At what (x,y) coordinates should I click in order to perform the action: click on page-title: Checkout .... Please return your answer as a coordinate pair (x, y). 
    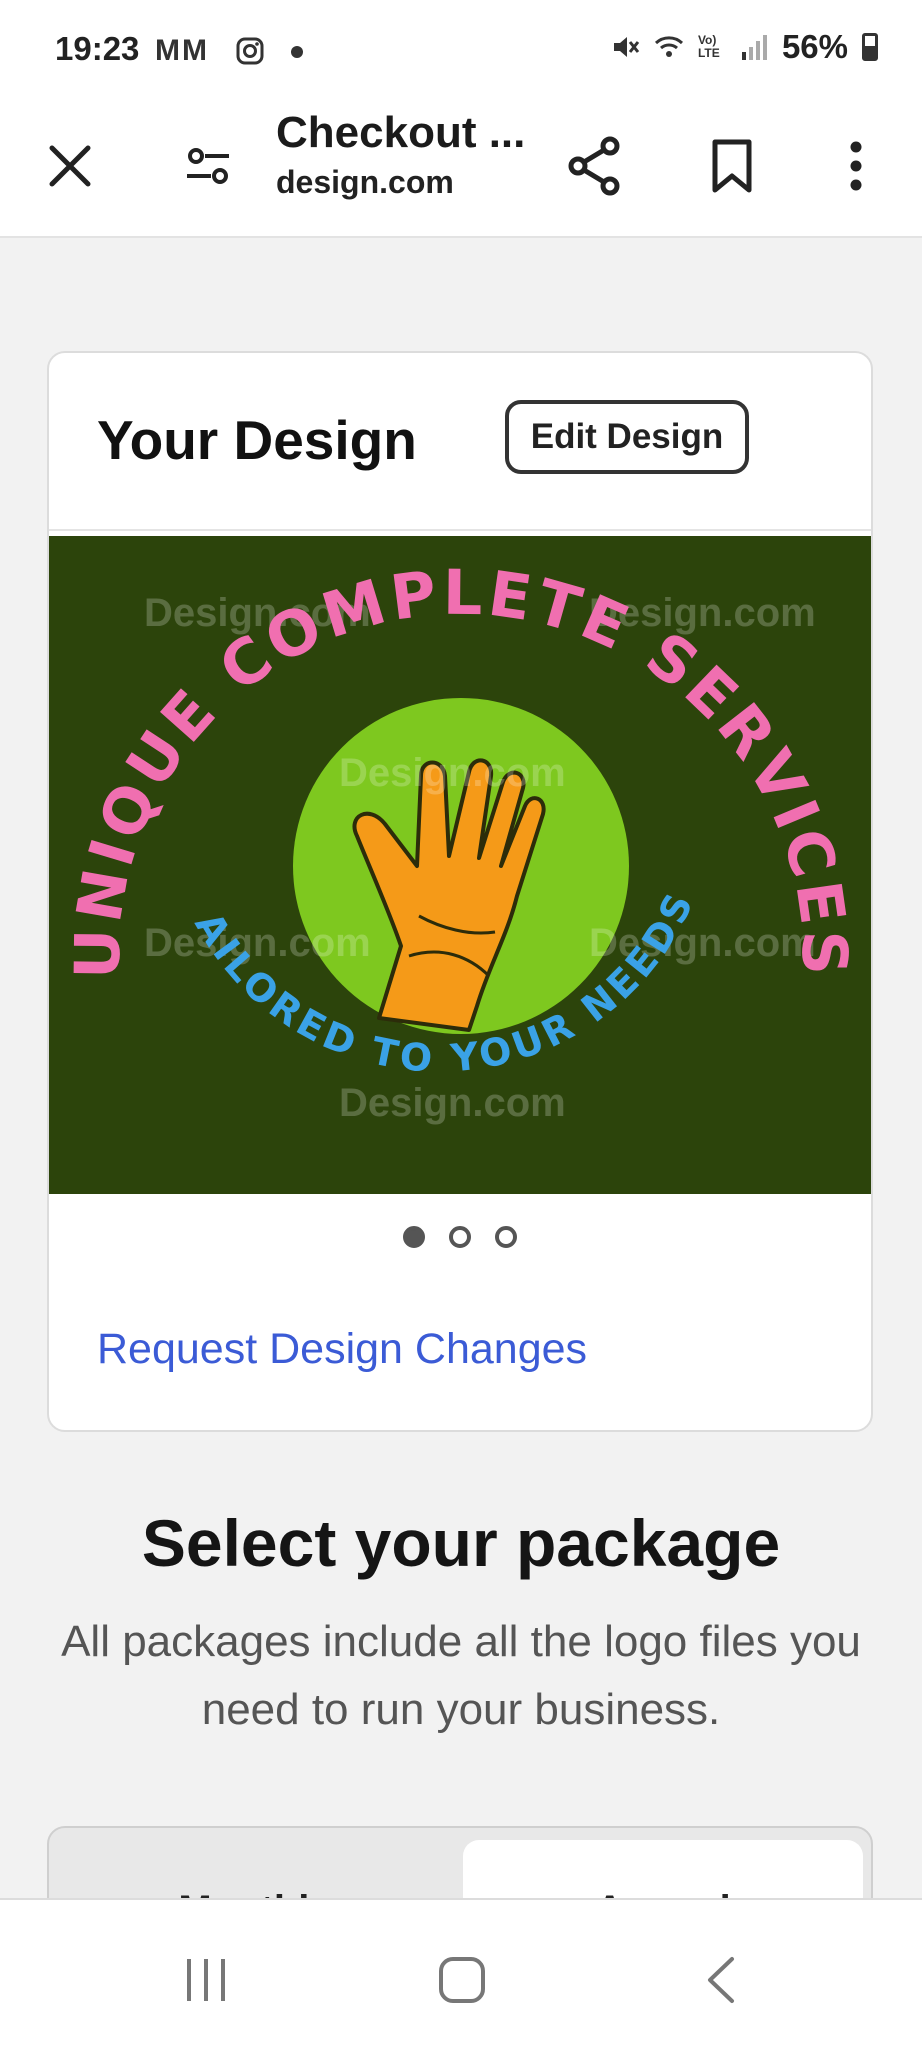
    Looking at the image, I should click on (401, 132).